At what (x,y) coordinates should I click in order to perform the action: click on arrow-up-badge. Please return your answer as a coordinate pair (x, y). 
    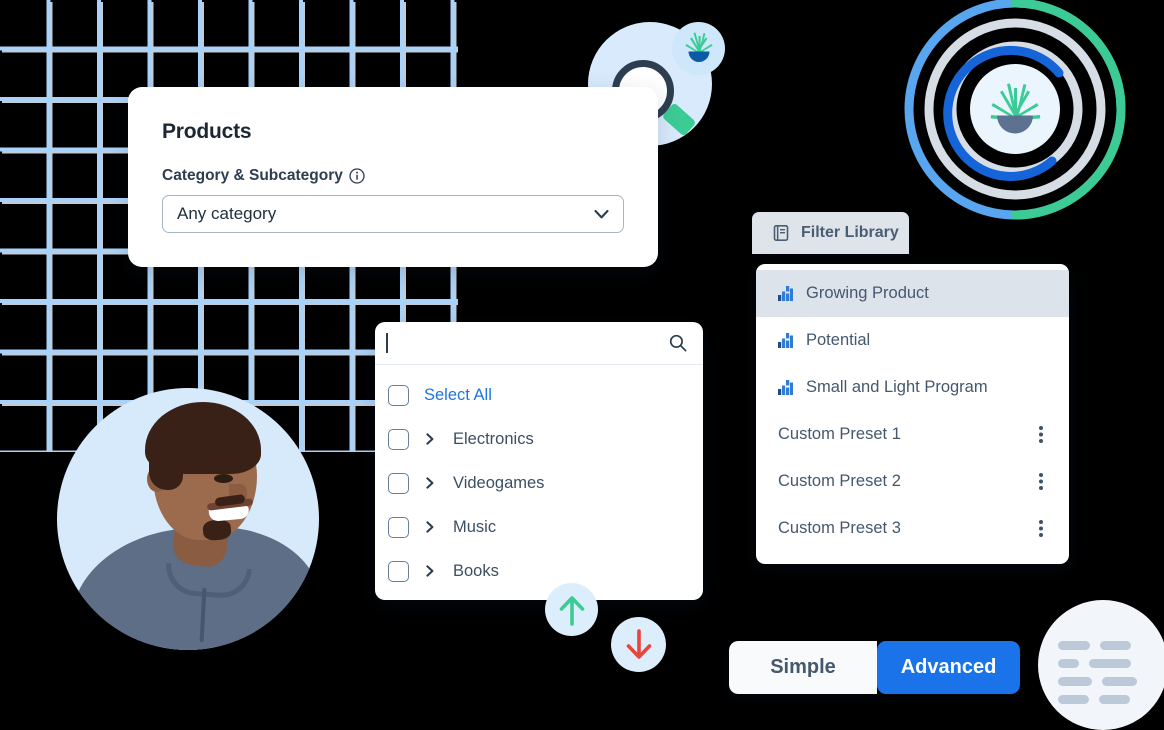
    Looking at the image, I should click on (571, 609).